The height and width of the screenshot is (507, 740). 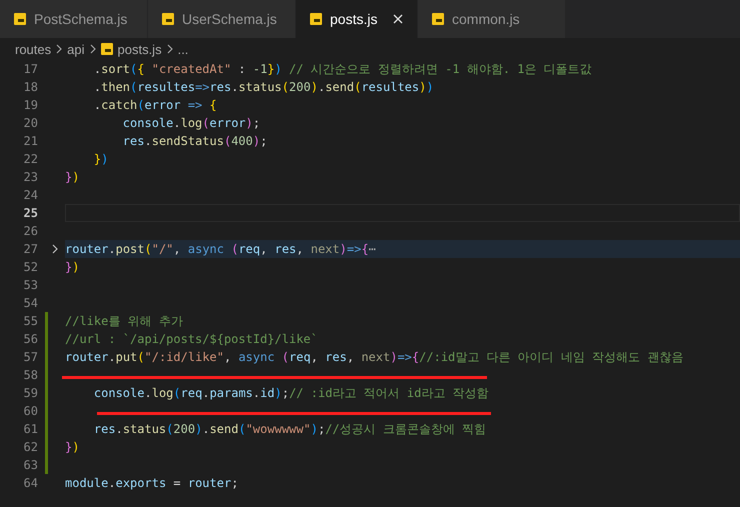 I want to click on line-number: 63, so click(x=30, y=465).